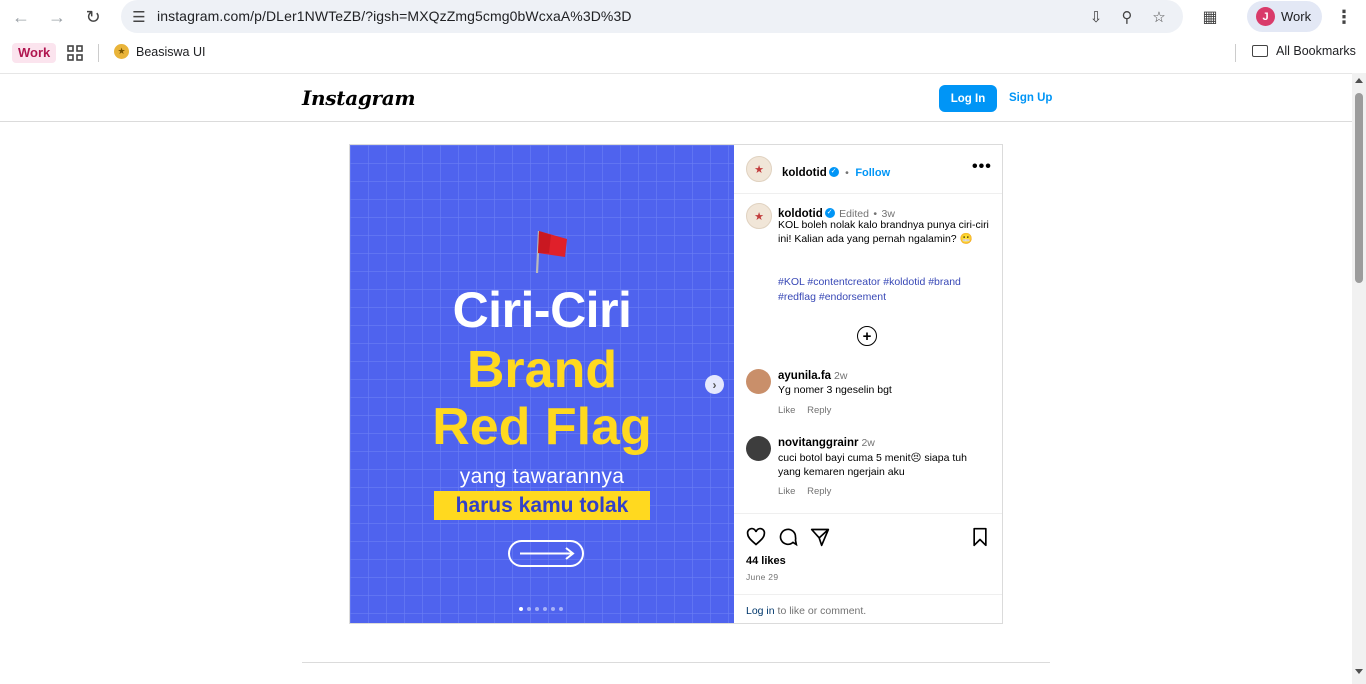 This screenshot has width=1366, height=684. Describe the element at coordinates (676, 662) in the screenshot. I see `content-divider` at that location.